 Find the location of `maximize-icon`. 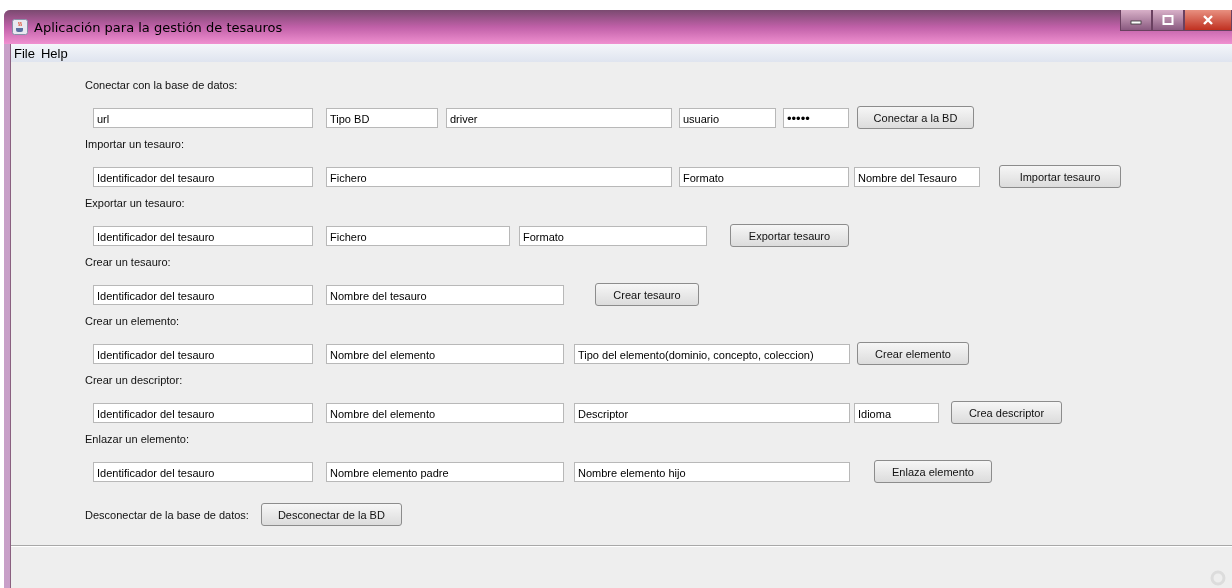

maximize-icon is located at coordinates (1168, 20).